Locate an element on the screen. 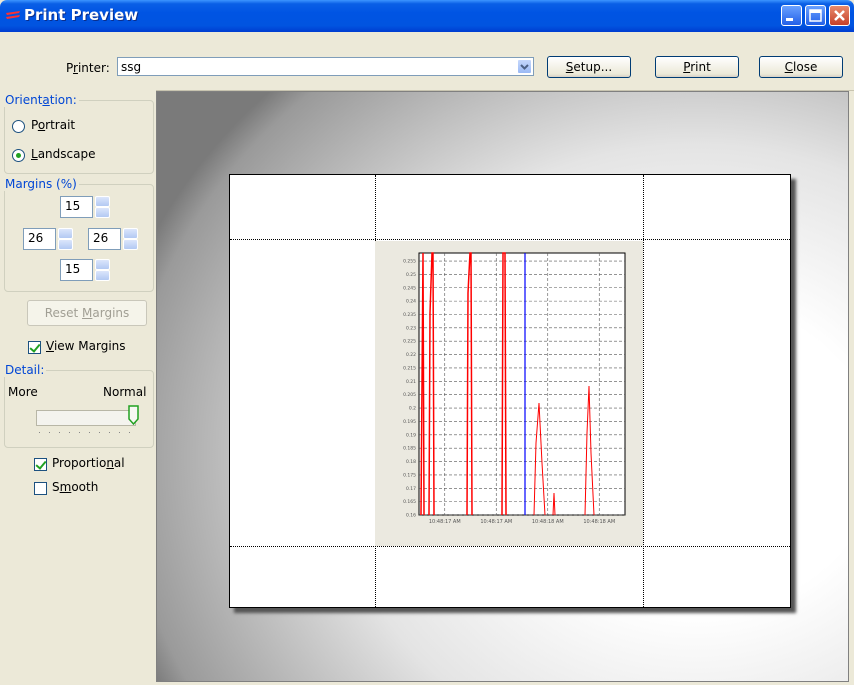 The height and width of the screenshot is (685, 854). printer-label: Printer: is located at coordinates (88, 68).